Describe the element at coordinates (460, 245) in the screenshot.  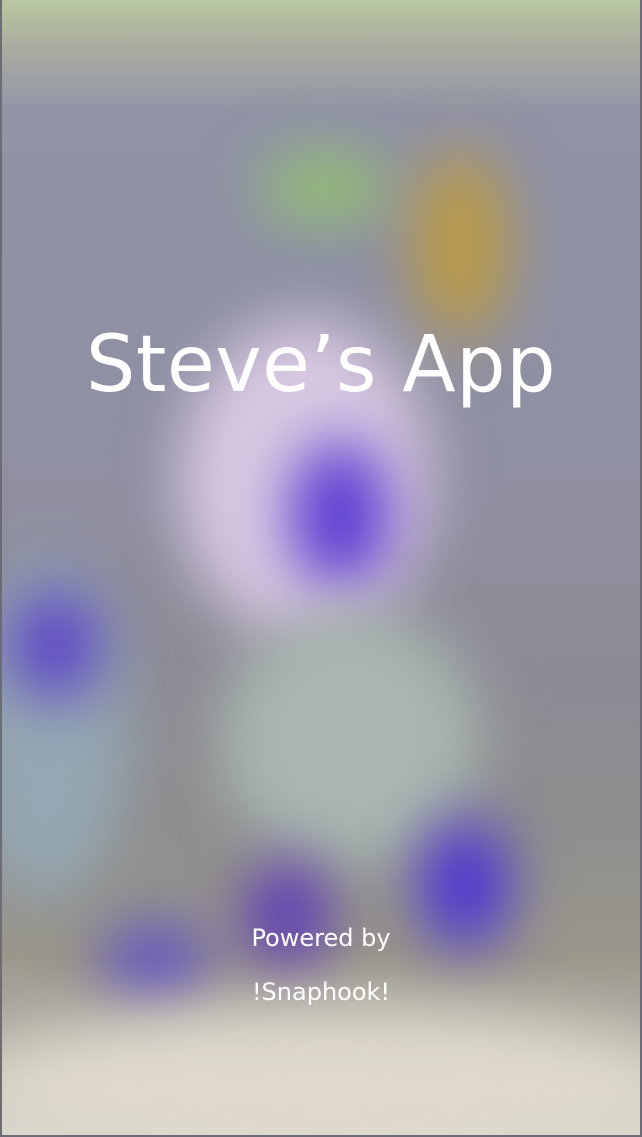
I see `background-blur-arm` at that location.